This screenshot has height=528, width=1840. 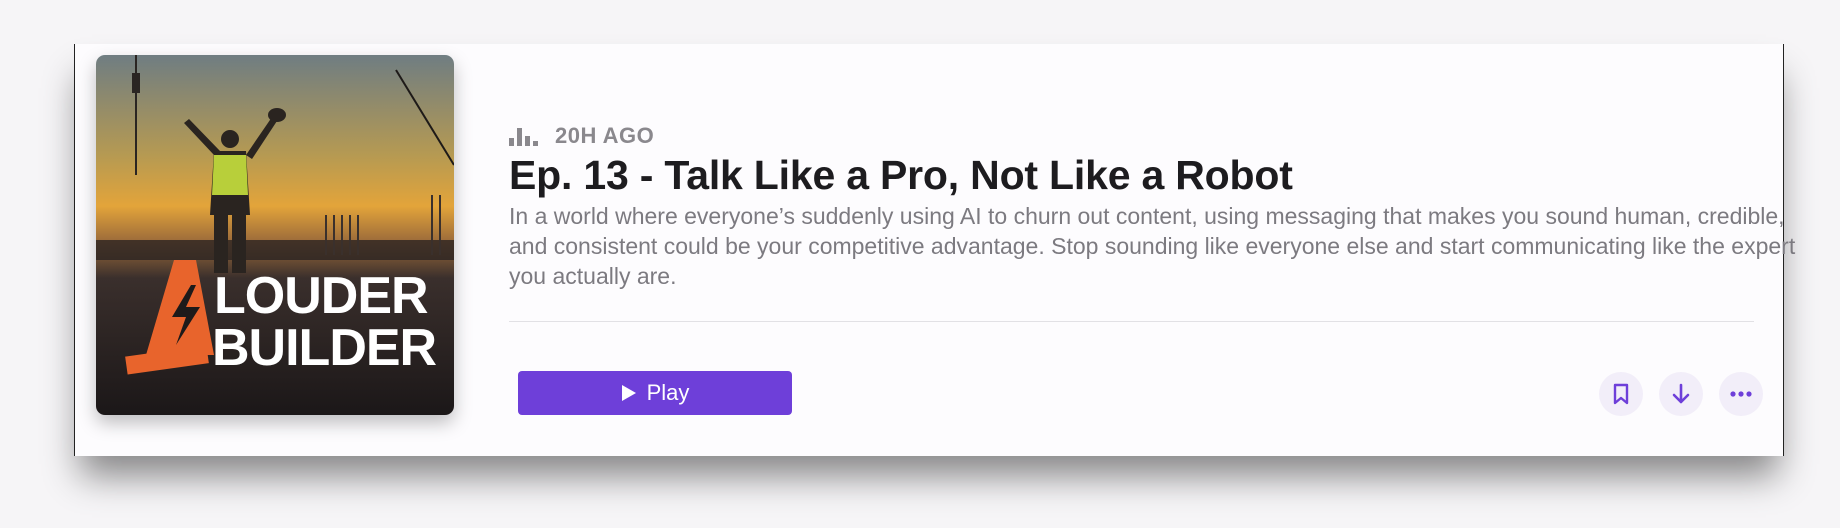 I want to click on play-button: Play, so click(x=655, y=393).